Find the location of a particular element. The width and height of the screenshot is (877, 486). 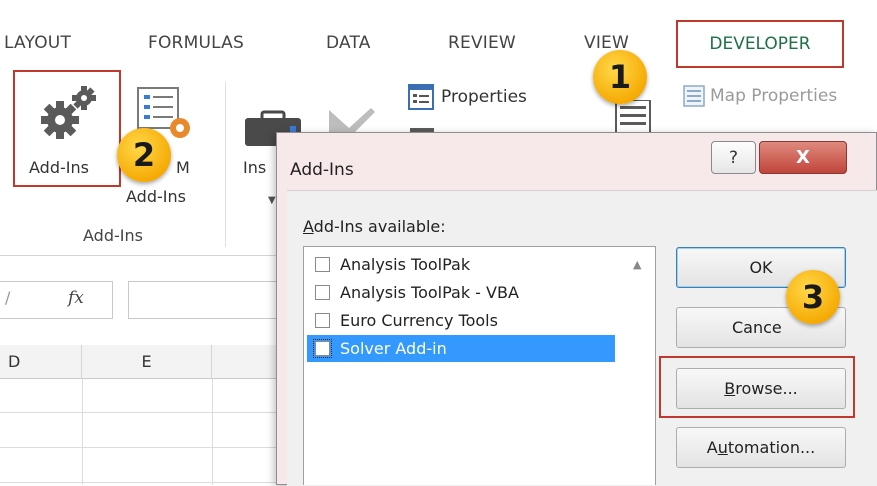

tab-data: DATA is located at coordinates (348, 43).